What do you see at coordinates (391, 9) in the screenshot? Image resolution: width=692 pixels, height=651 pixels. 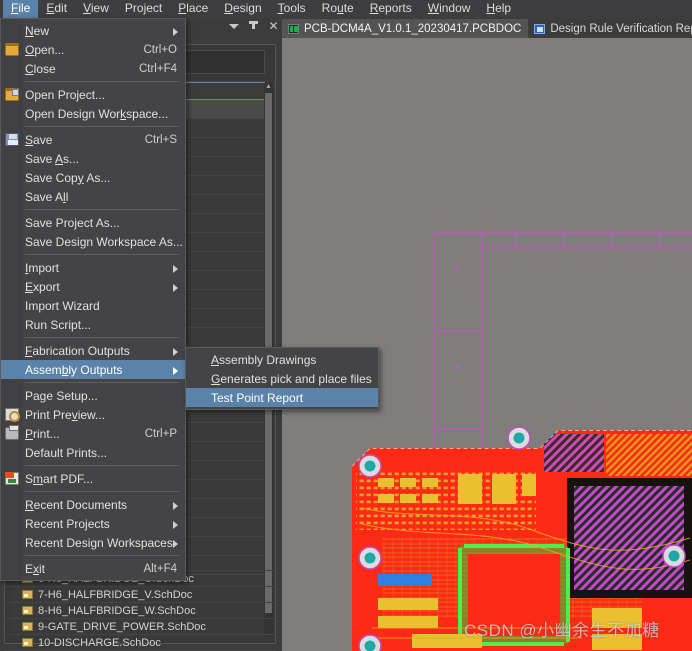 I see `menubar-item-reports: Reports` at bounding box center [391, 9].